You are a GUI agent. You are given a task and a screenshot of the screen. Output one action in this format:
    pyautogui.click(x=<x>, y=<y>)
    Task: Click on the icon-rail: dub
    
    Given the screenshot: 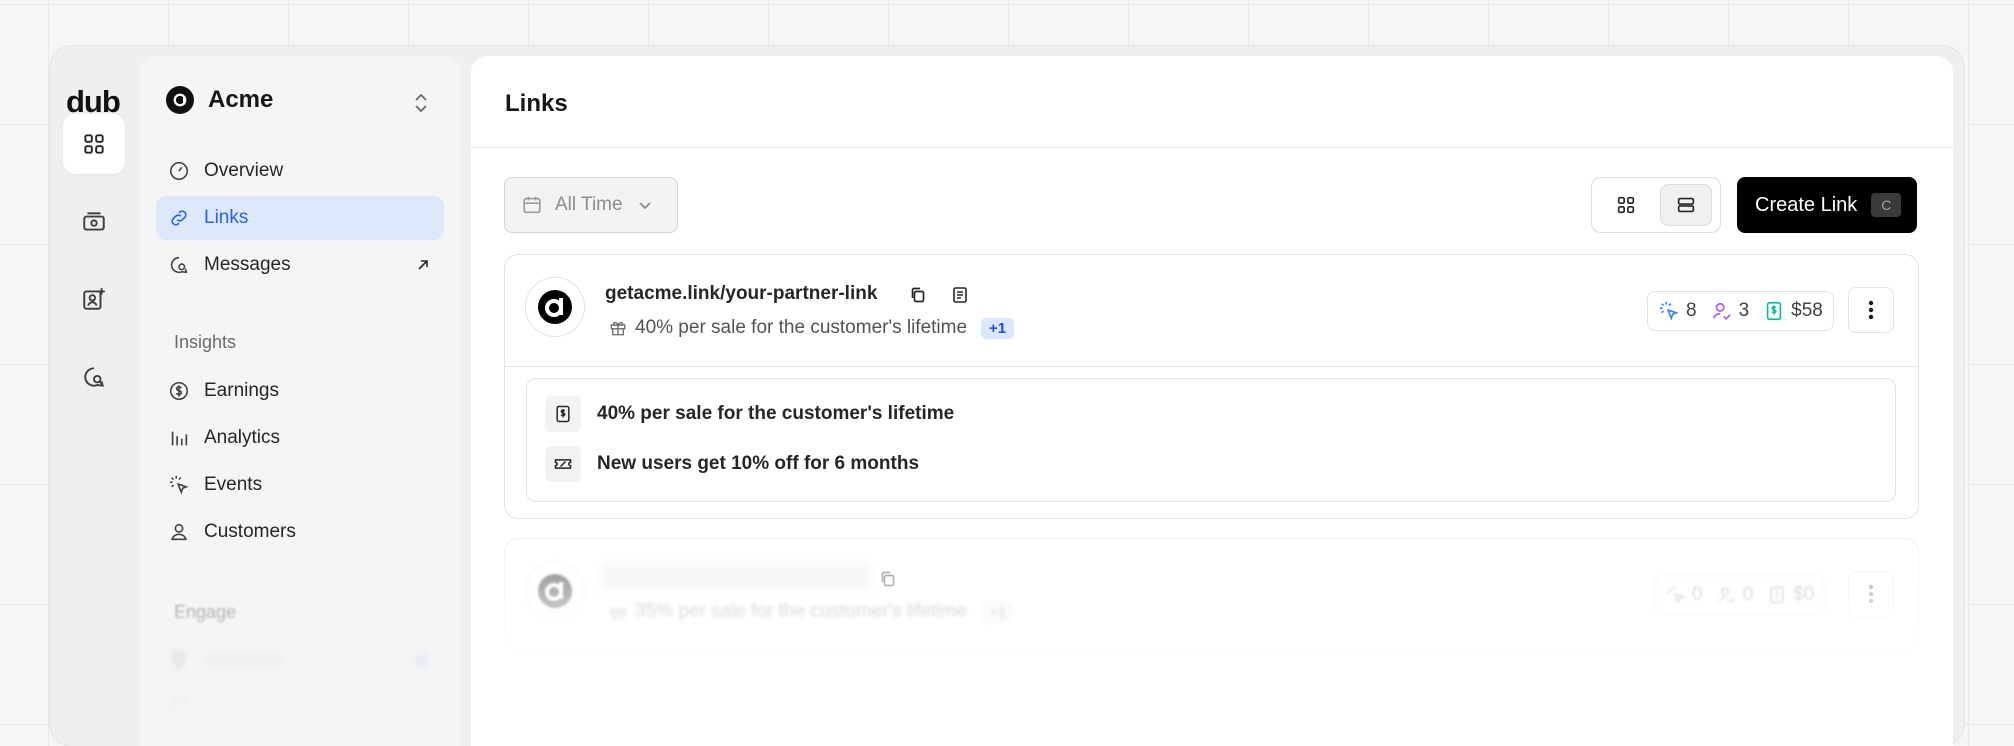 What is the action you would take?
    pyautogui.click(x=95, y=396)
    